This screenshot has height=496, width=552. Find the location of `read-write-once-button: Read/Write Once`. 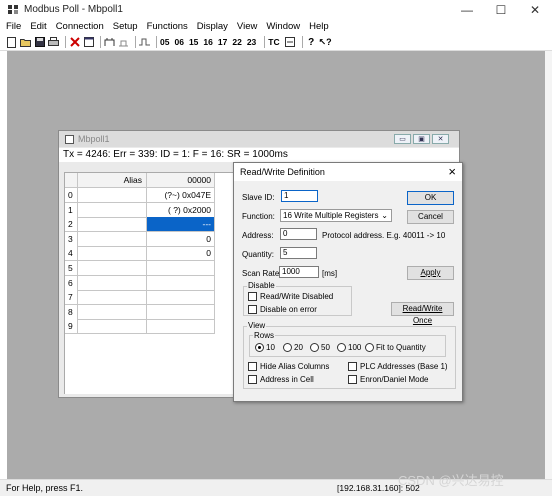

read-write-once-button: Read/Write Once is located at coordinates (422, 313).